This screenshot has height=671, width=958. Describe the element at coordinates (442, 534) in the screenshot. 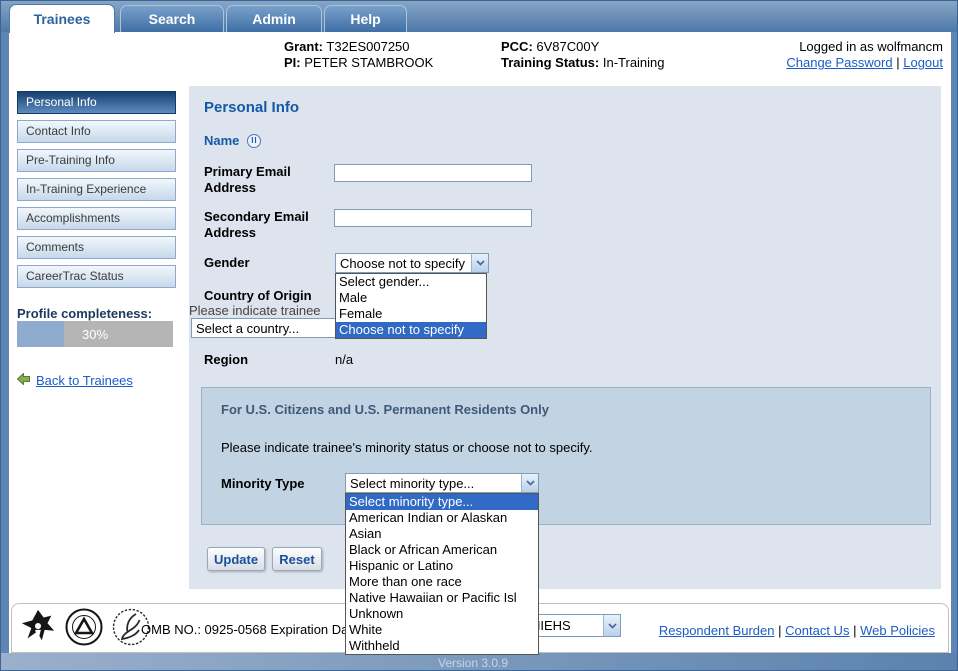

I see `minority-option: Asian` at that location.